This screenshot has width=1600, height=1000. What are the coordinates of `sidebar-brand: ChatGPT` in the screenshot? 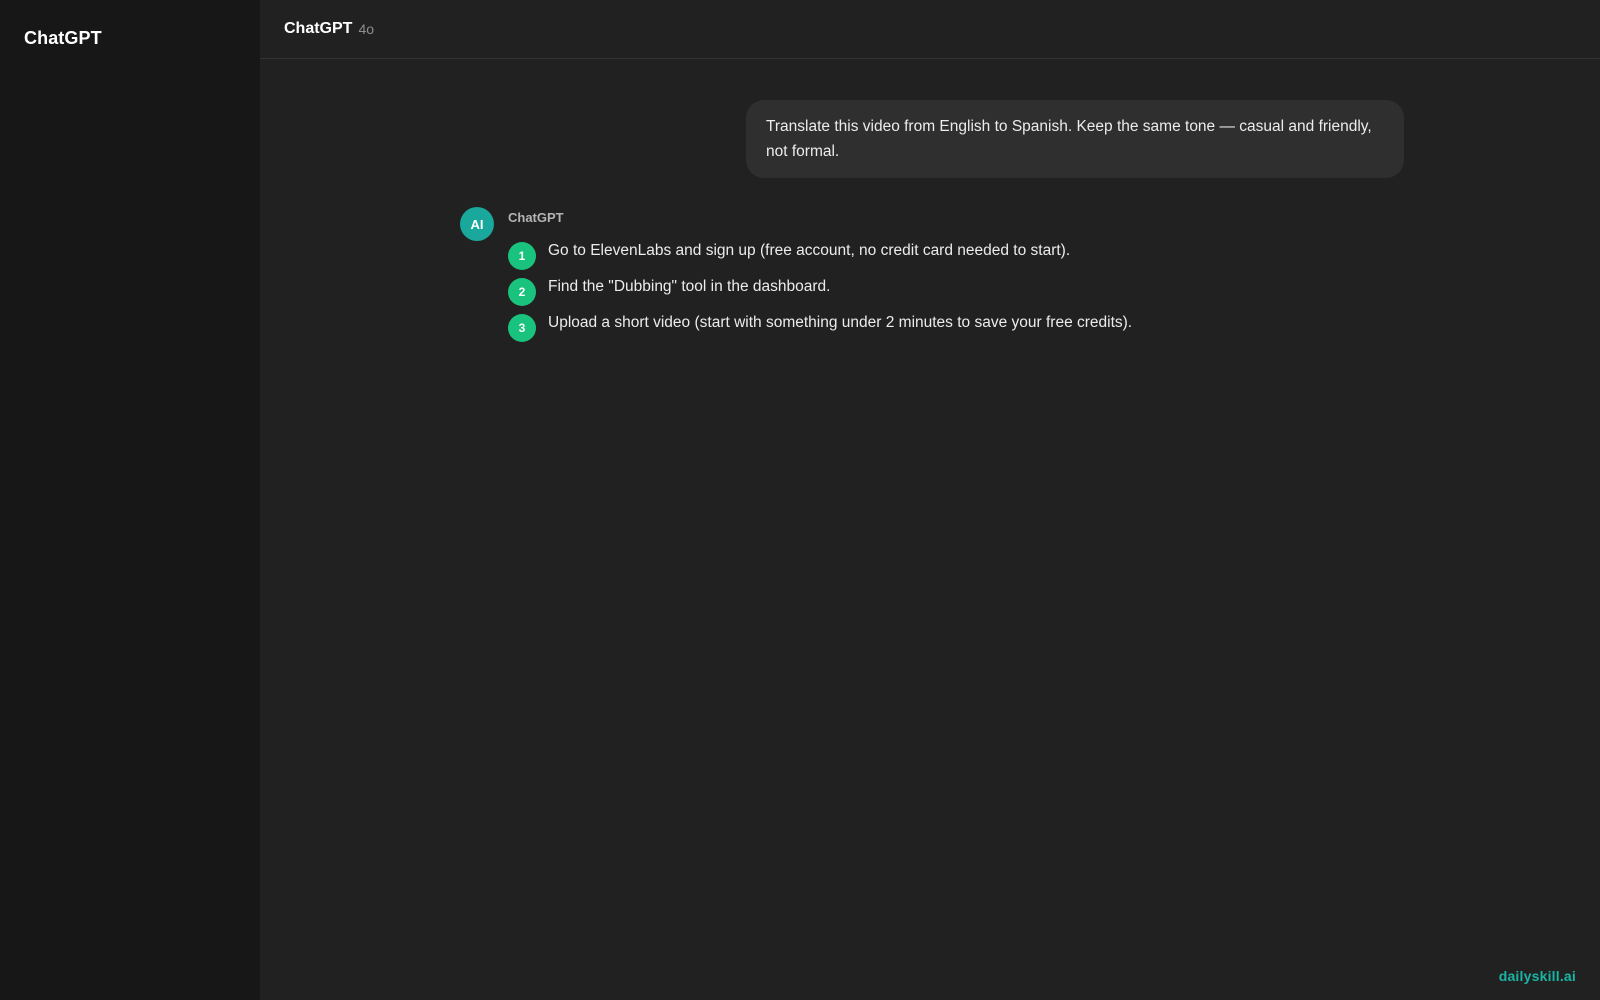 It's located at (130, 38).